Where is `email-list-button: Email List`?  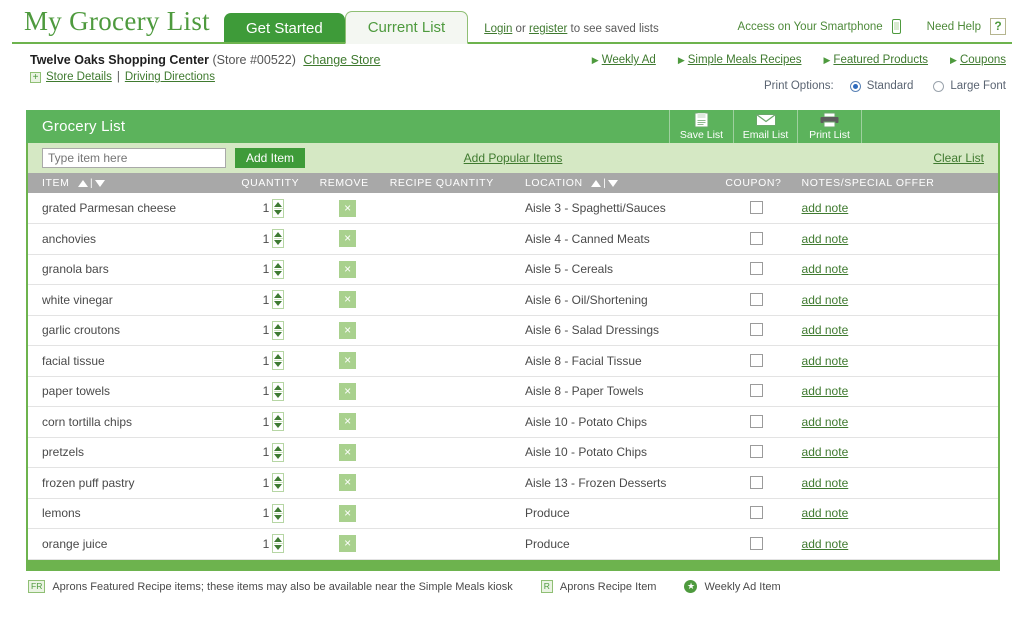
email-list-button: Email List is located at coordinates (765, 126).